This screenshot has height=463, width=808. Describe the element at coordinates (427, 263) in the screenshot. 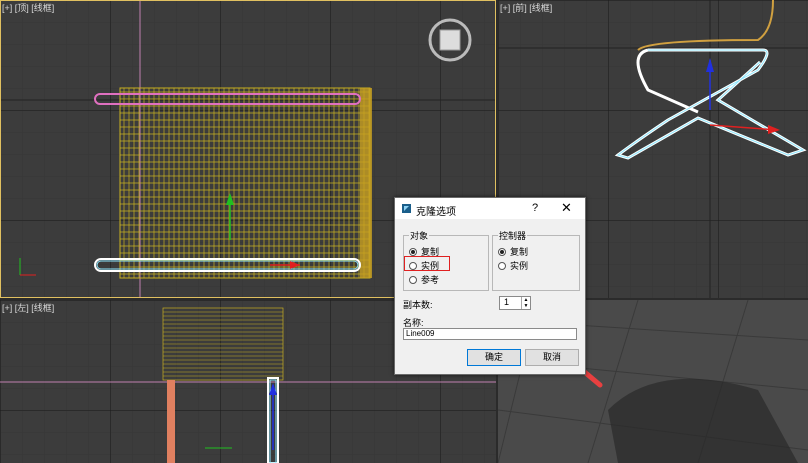

I see `instance-highlight-box` at that location.